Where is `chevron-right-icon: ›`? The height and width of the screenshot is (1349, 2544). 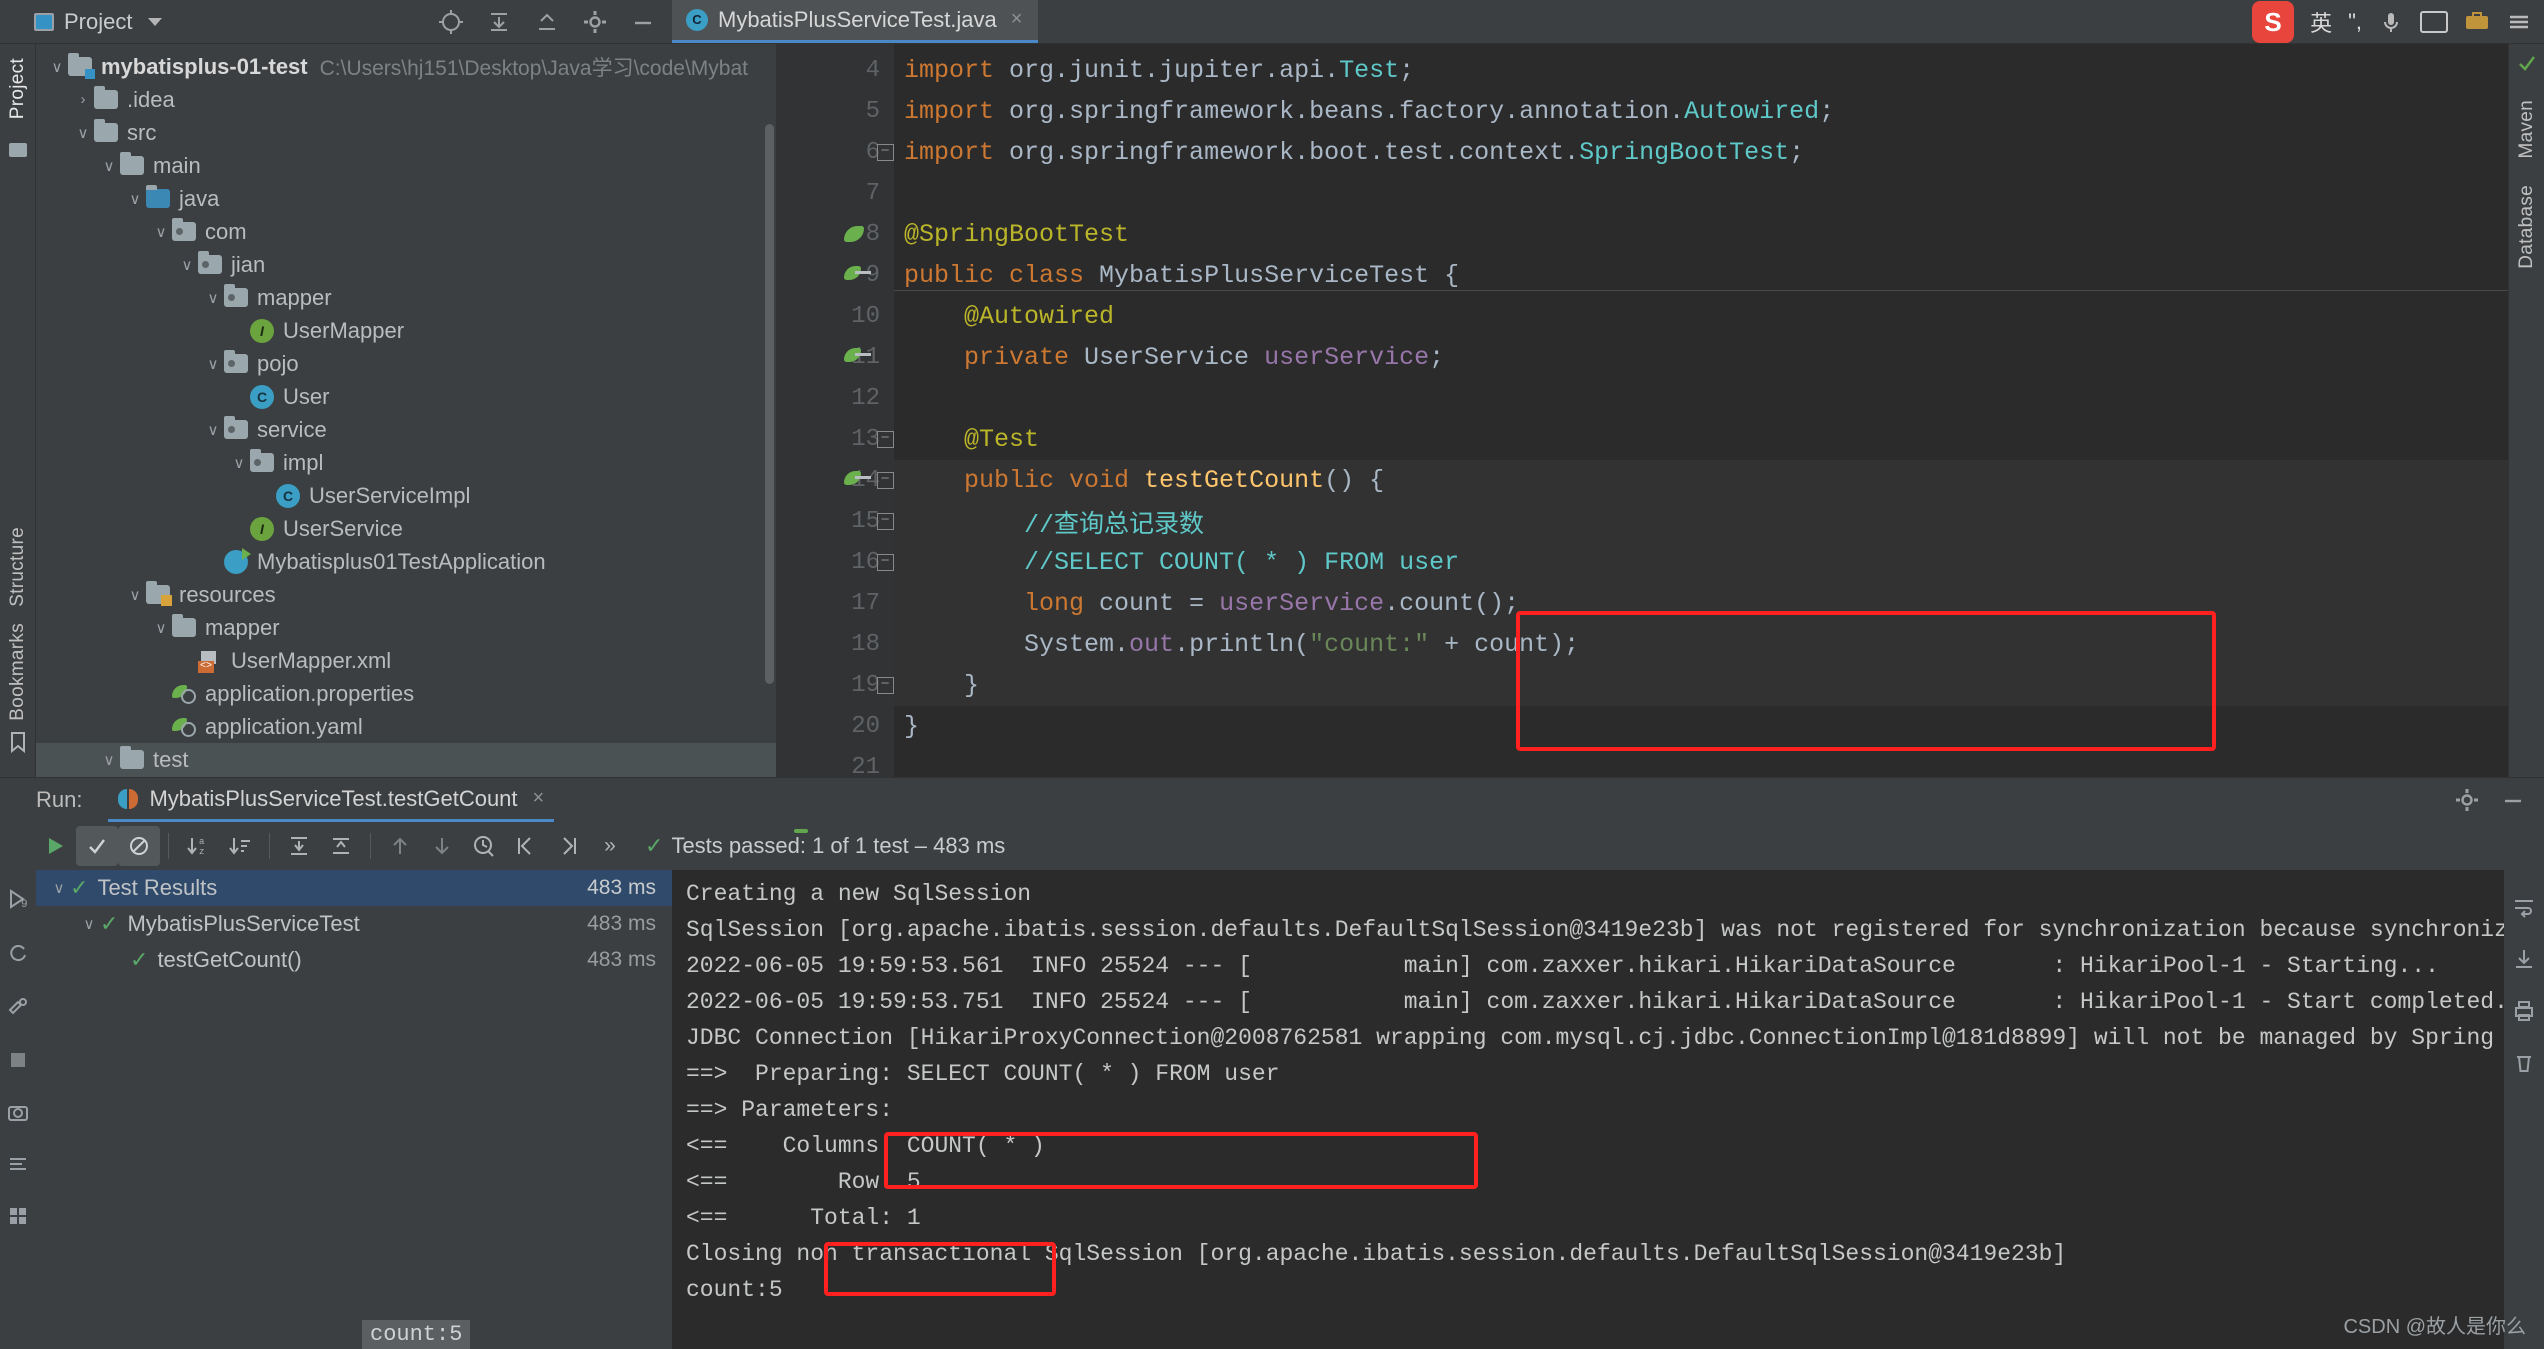 chevron-right-icon: › is located at coordinates (83, 99).